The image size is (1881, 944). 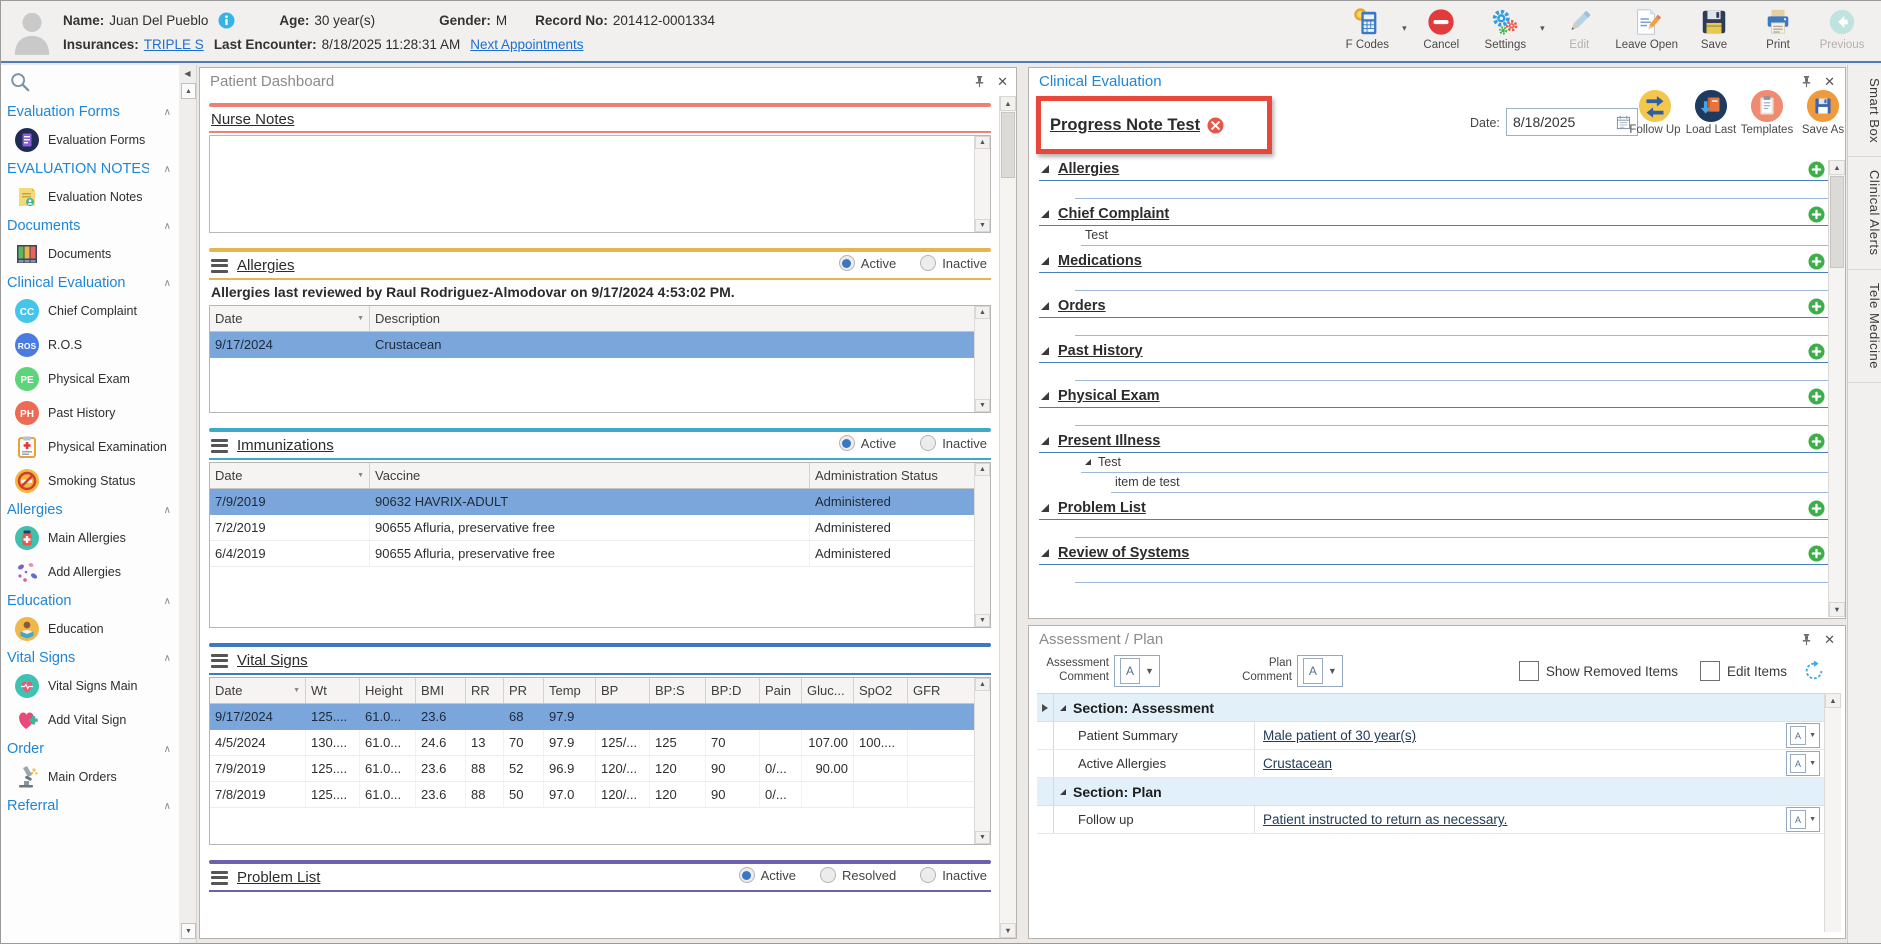 I want to click on problem-list-filter-resolved: Resolved, so click(x=857, y=875).